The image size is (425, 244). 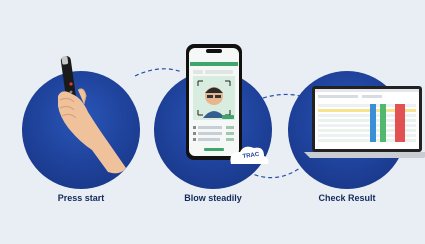 What do you see at coordinates (347, 198) in the screenshot?
I see `step-3-label: Check Result` at bounding box center [347, 198].